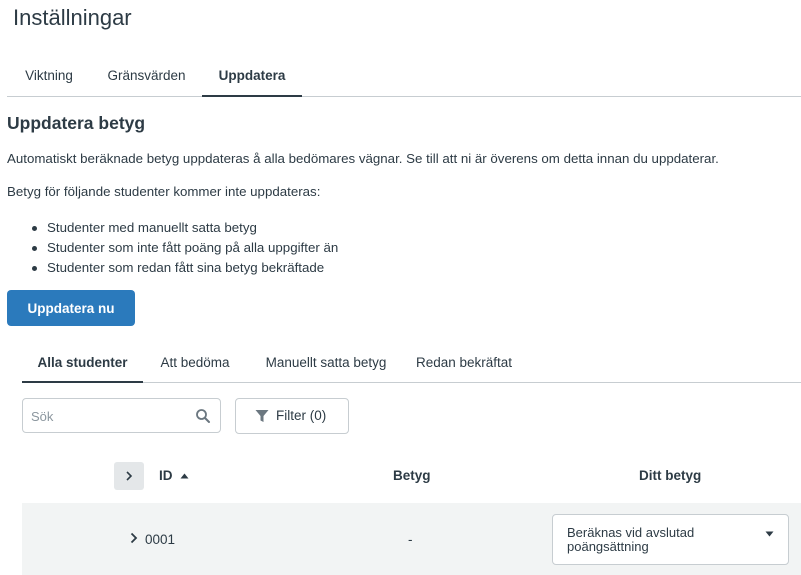  Describe the element at coordinates (404, 78) in the screenshot. I see `settings-tabs: Viktning Gränsvärden Uppdatera` at that location.